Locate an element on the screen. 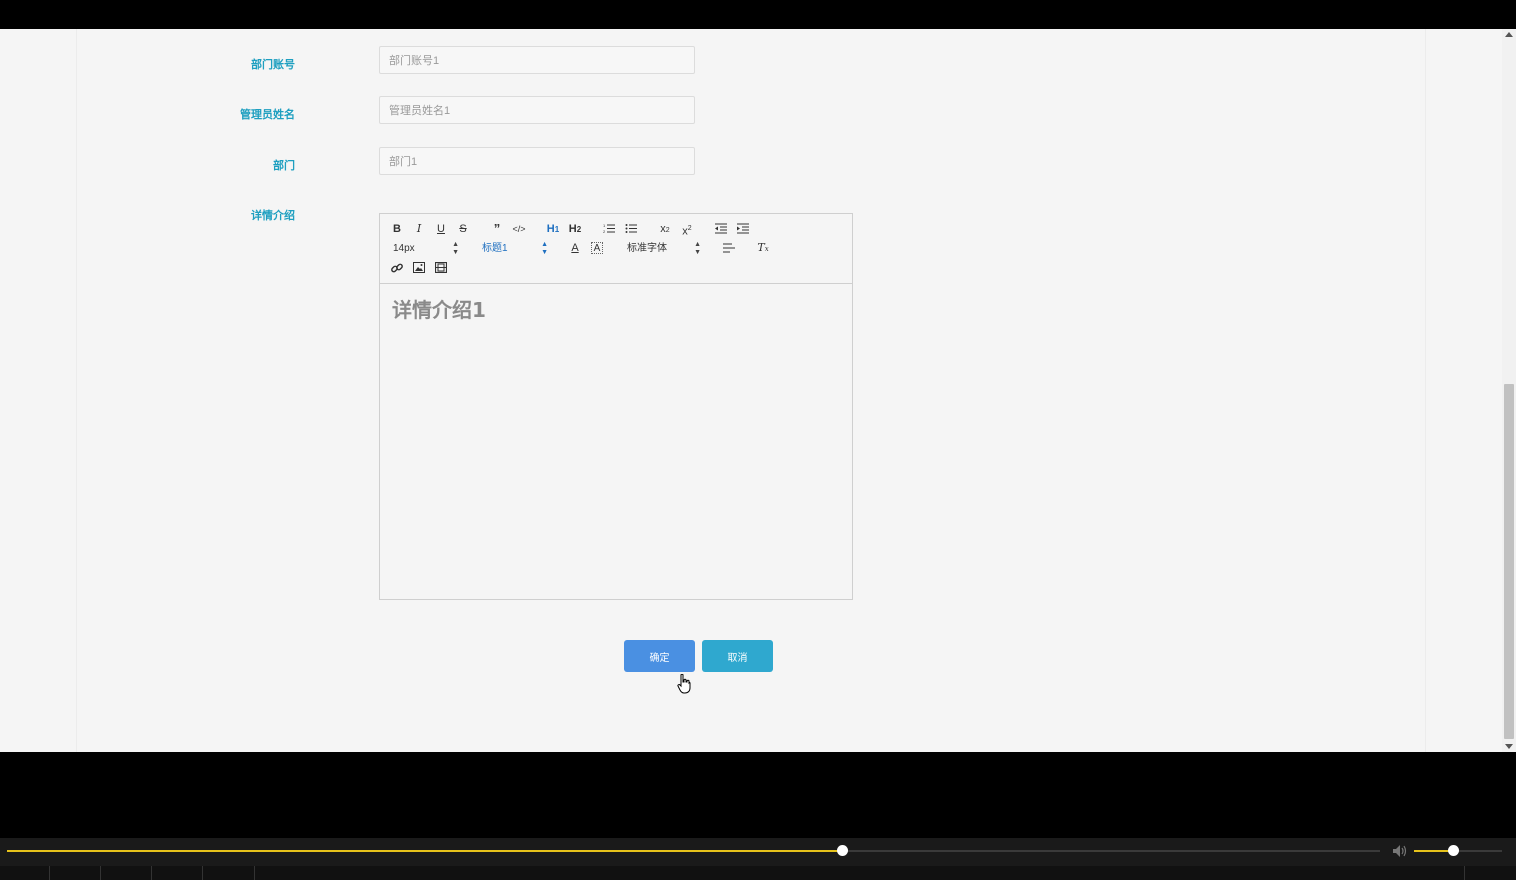 The width and height of the screenshot is (1516, 880). progress-fill is located at coordinates (424, 851).